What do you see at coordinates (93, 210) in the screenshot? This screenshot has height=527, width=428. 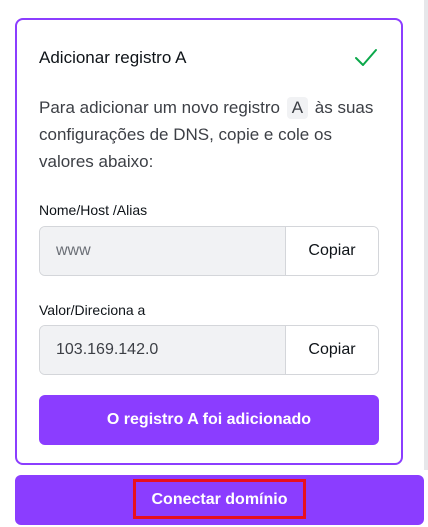 I see `host-field-label: Nome/Host /Alias` at bounding box center [93, 210].